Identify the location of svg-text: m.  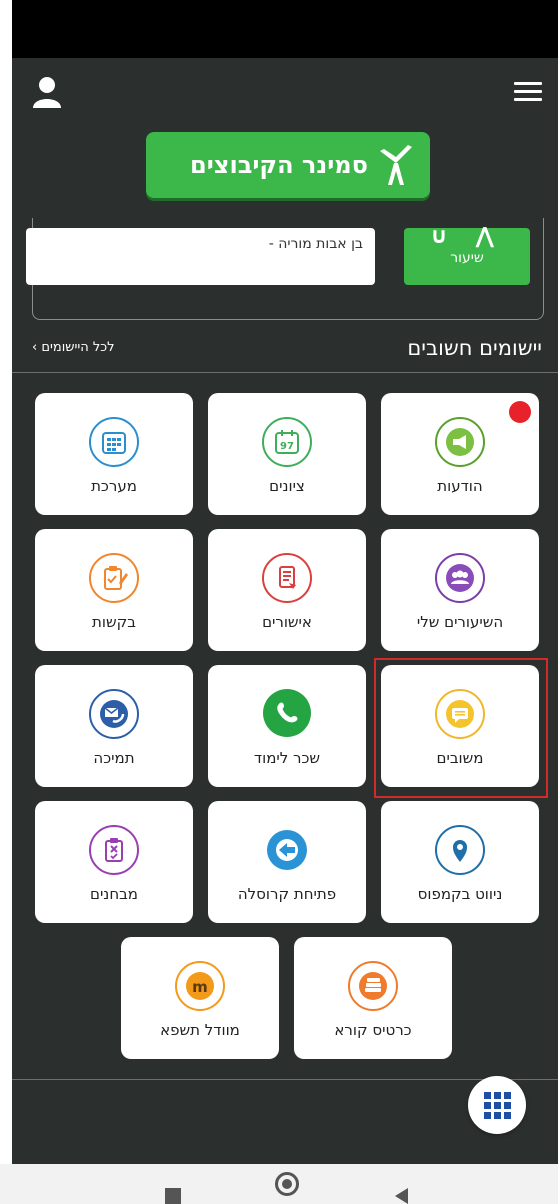
(200, 987).